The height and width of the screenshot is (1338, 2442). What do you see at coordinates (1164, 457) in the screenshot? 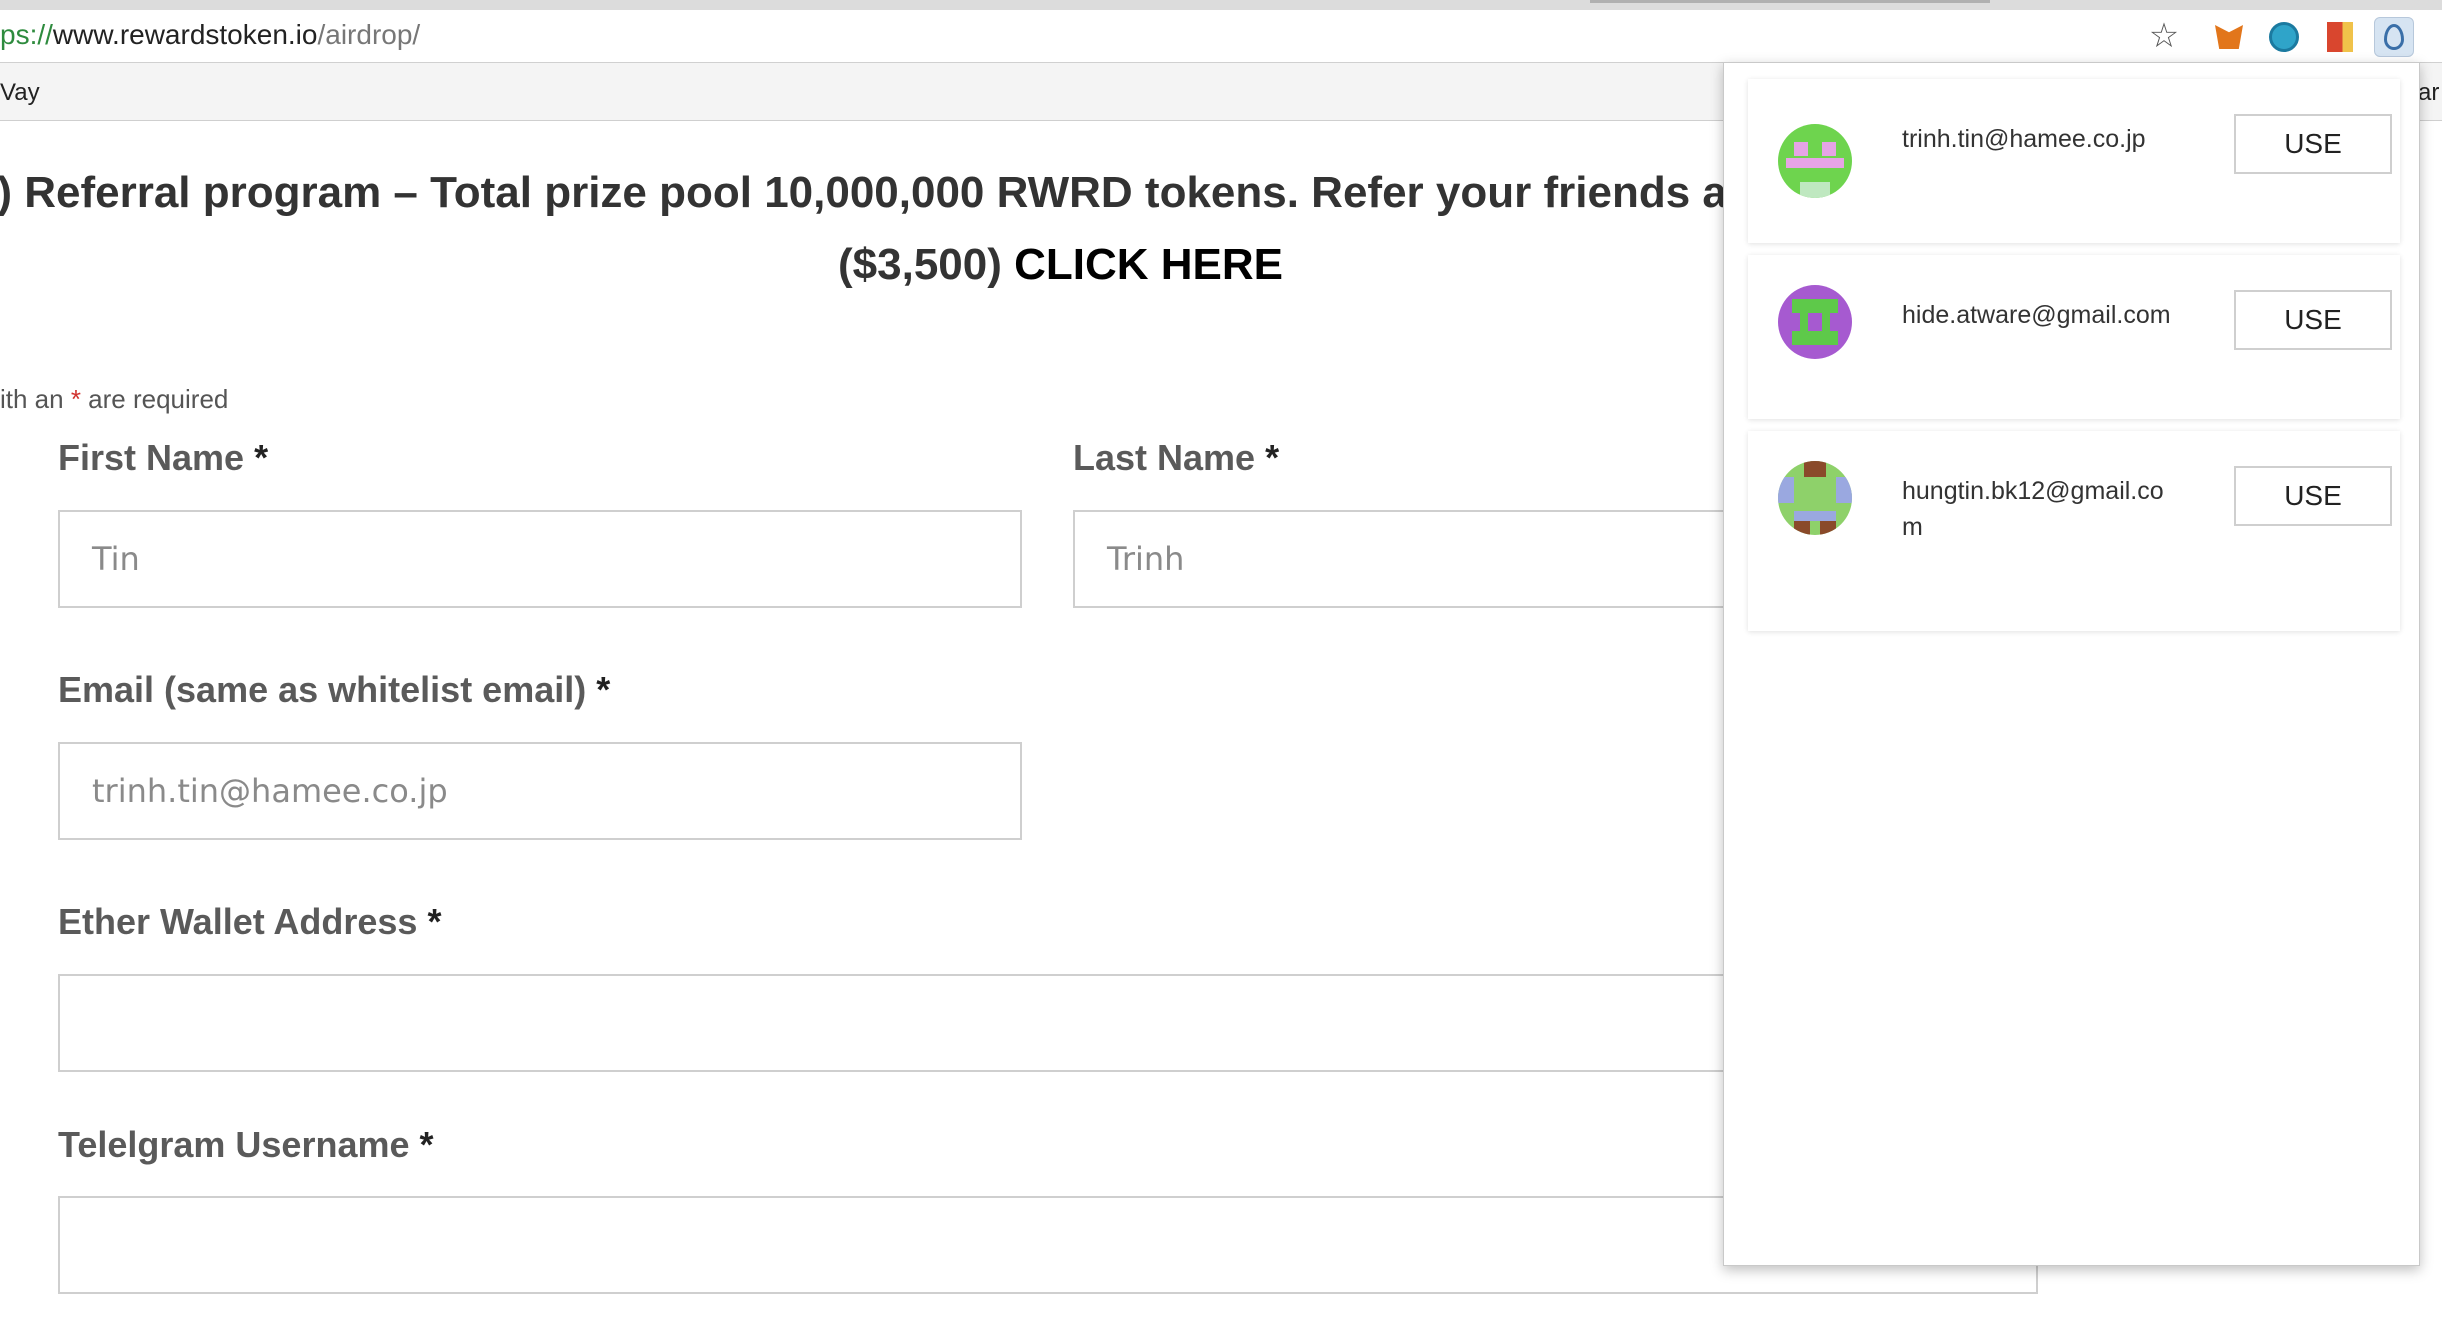
I see `last-name-label-text: Last Name` at bounding box center [1164, 457].